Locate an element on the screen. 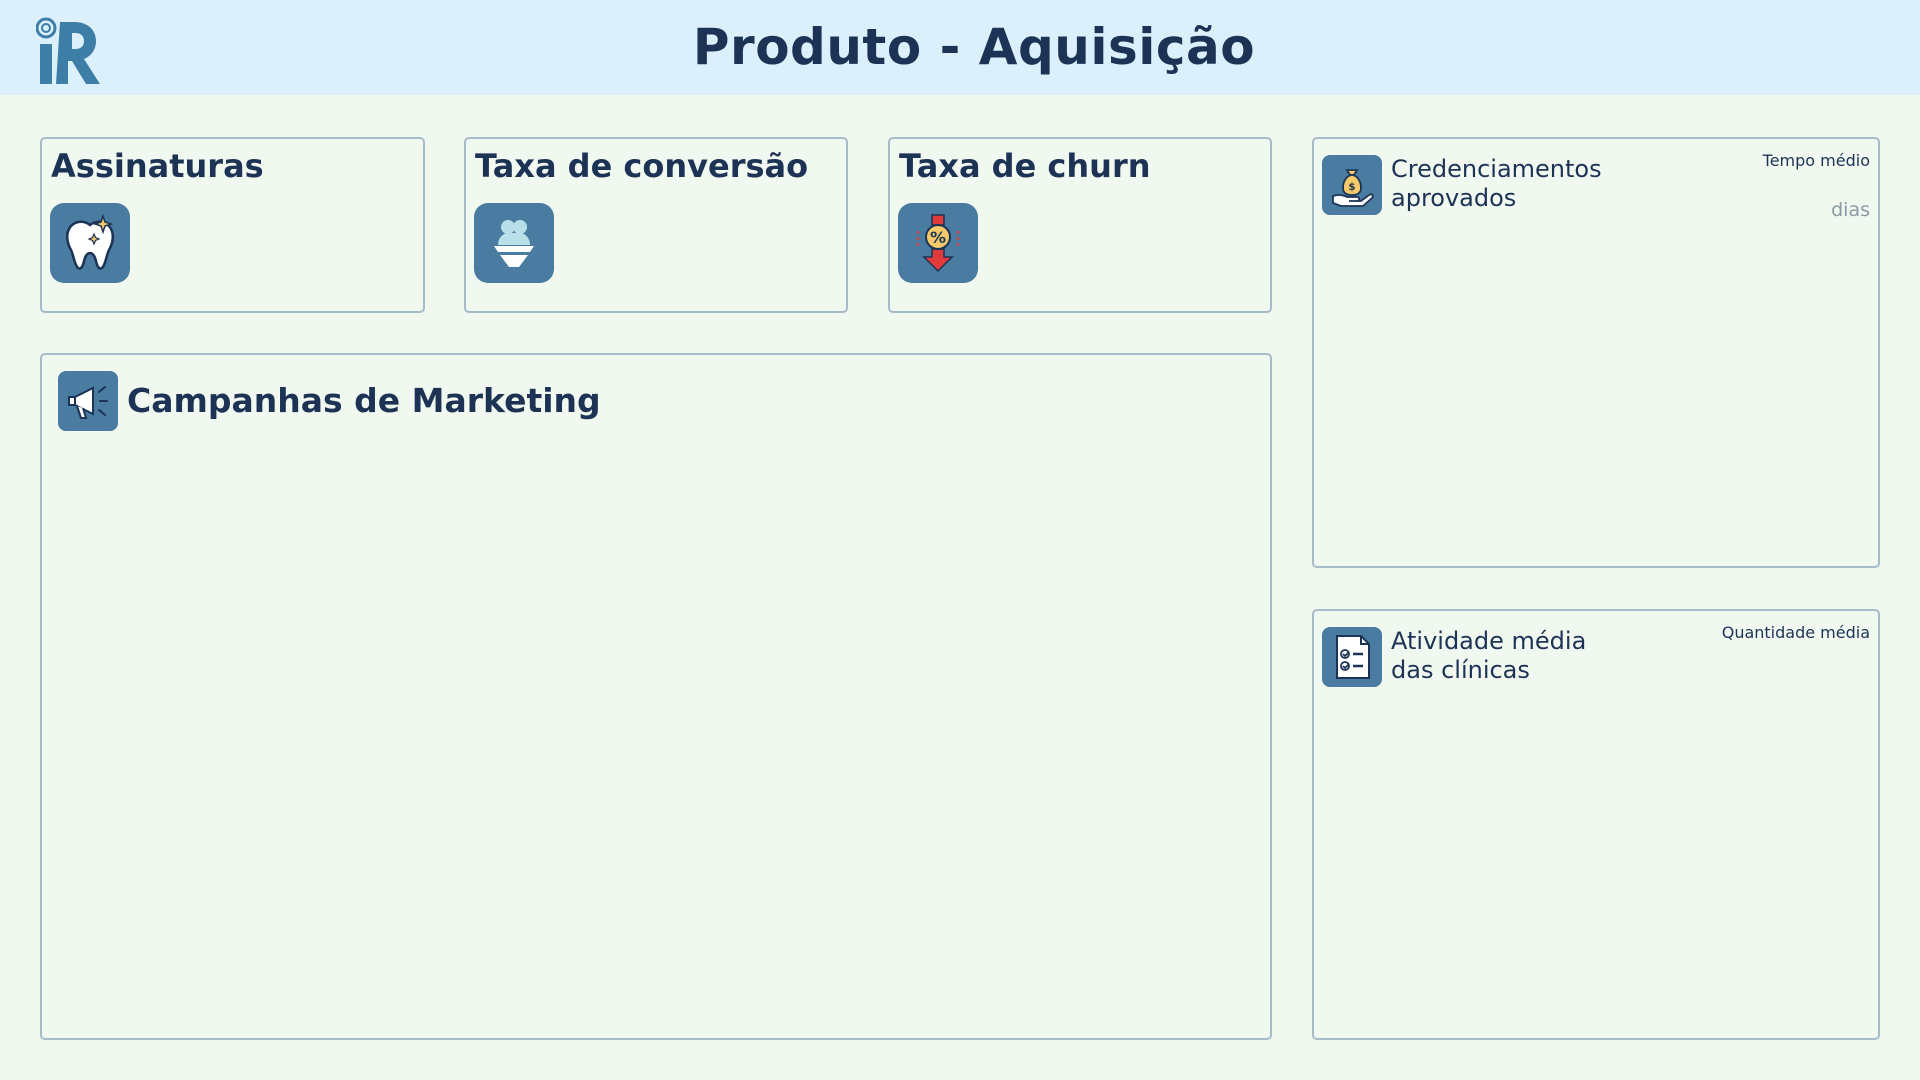  kpi-card-taxa-churn: Taxa de churn % is located at coordinates (1080, 225).